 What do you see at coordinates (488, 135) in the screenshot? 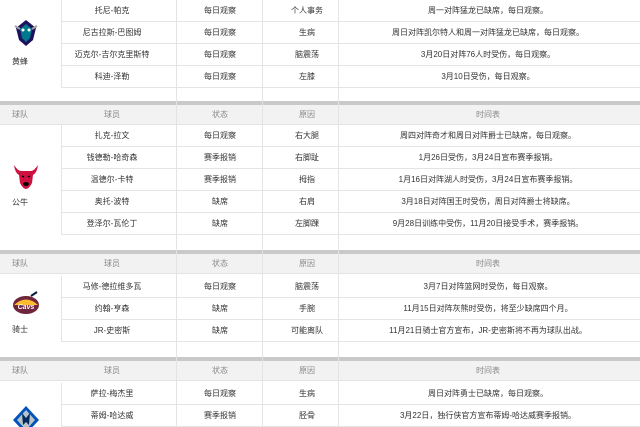
I see `schedule-text: 周四对阵奇才和周日对阵爵士已缺席，每日观察。` at bounding box center [488, 135].